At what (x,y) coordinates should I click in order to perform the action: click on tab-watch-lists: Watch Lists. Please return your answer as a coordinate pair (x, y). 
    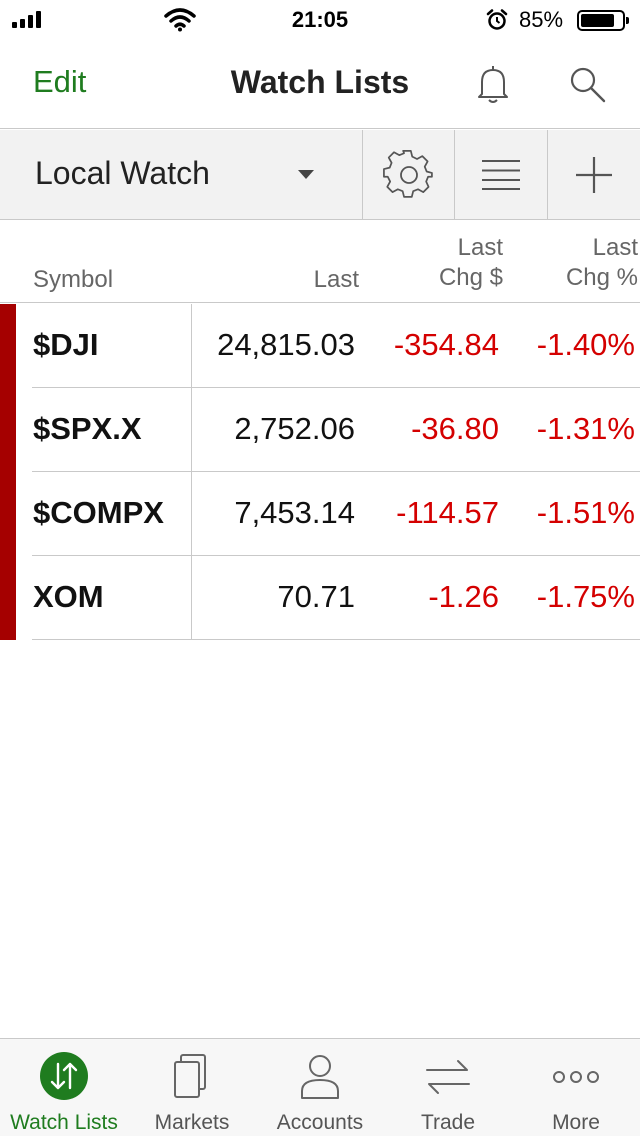
    Looking at the image, I should click on (64, 1087).